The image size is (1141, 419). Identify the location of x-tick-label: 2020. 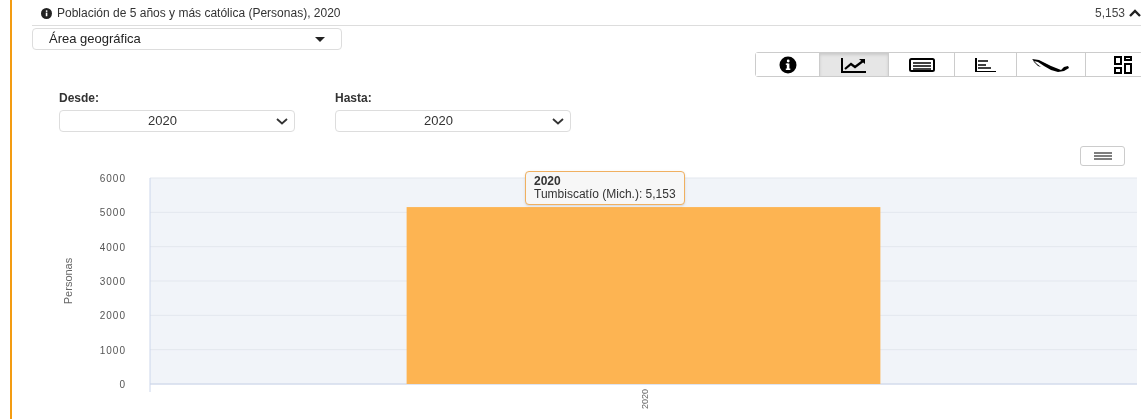
(644, 399).